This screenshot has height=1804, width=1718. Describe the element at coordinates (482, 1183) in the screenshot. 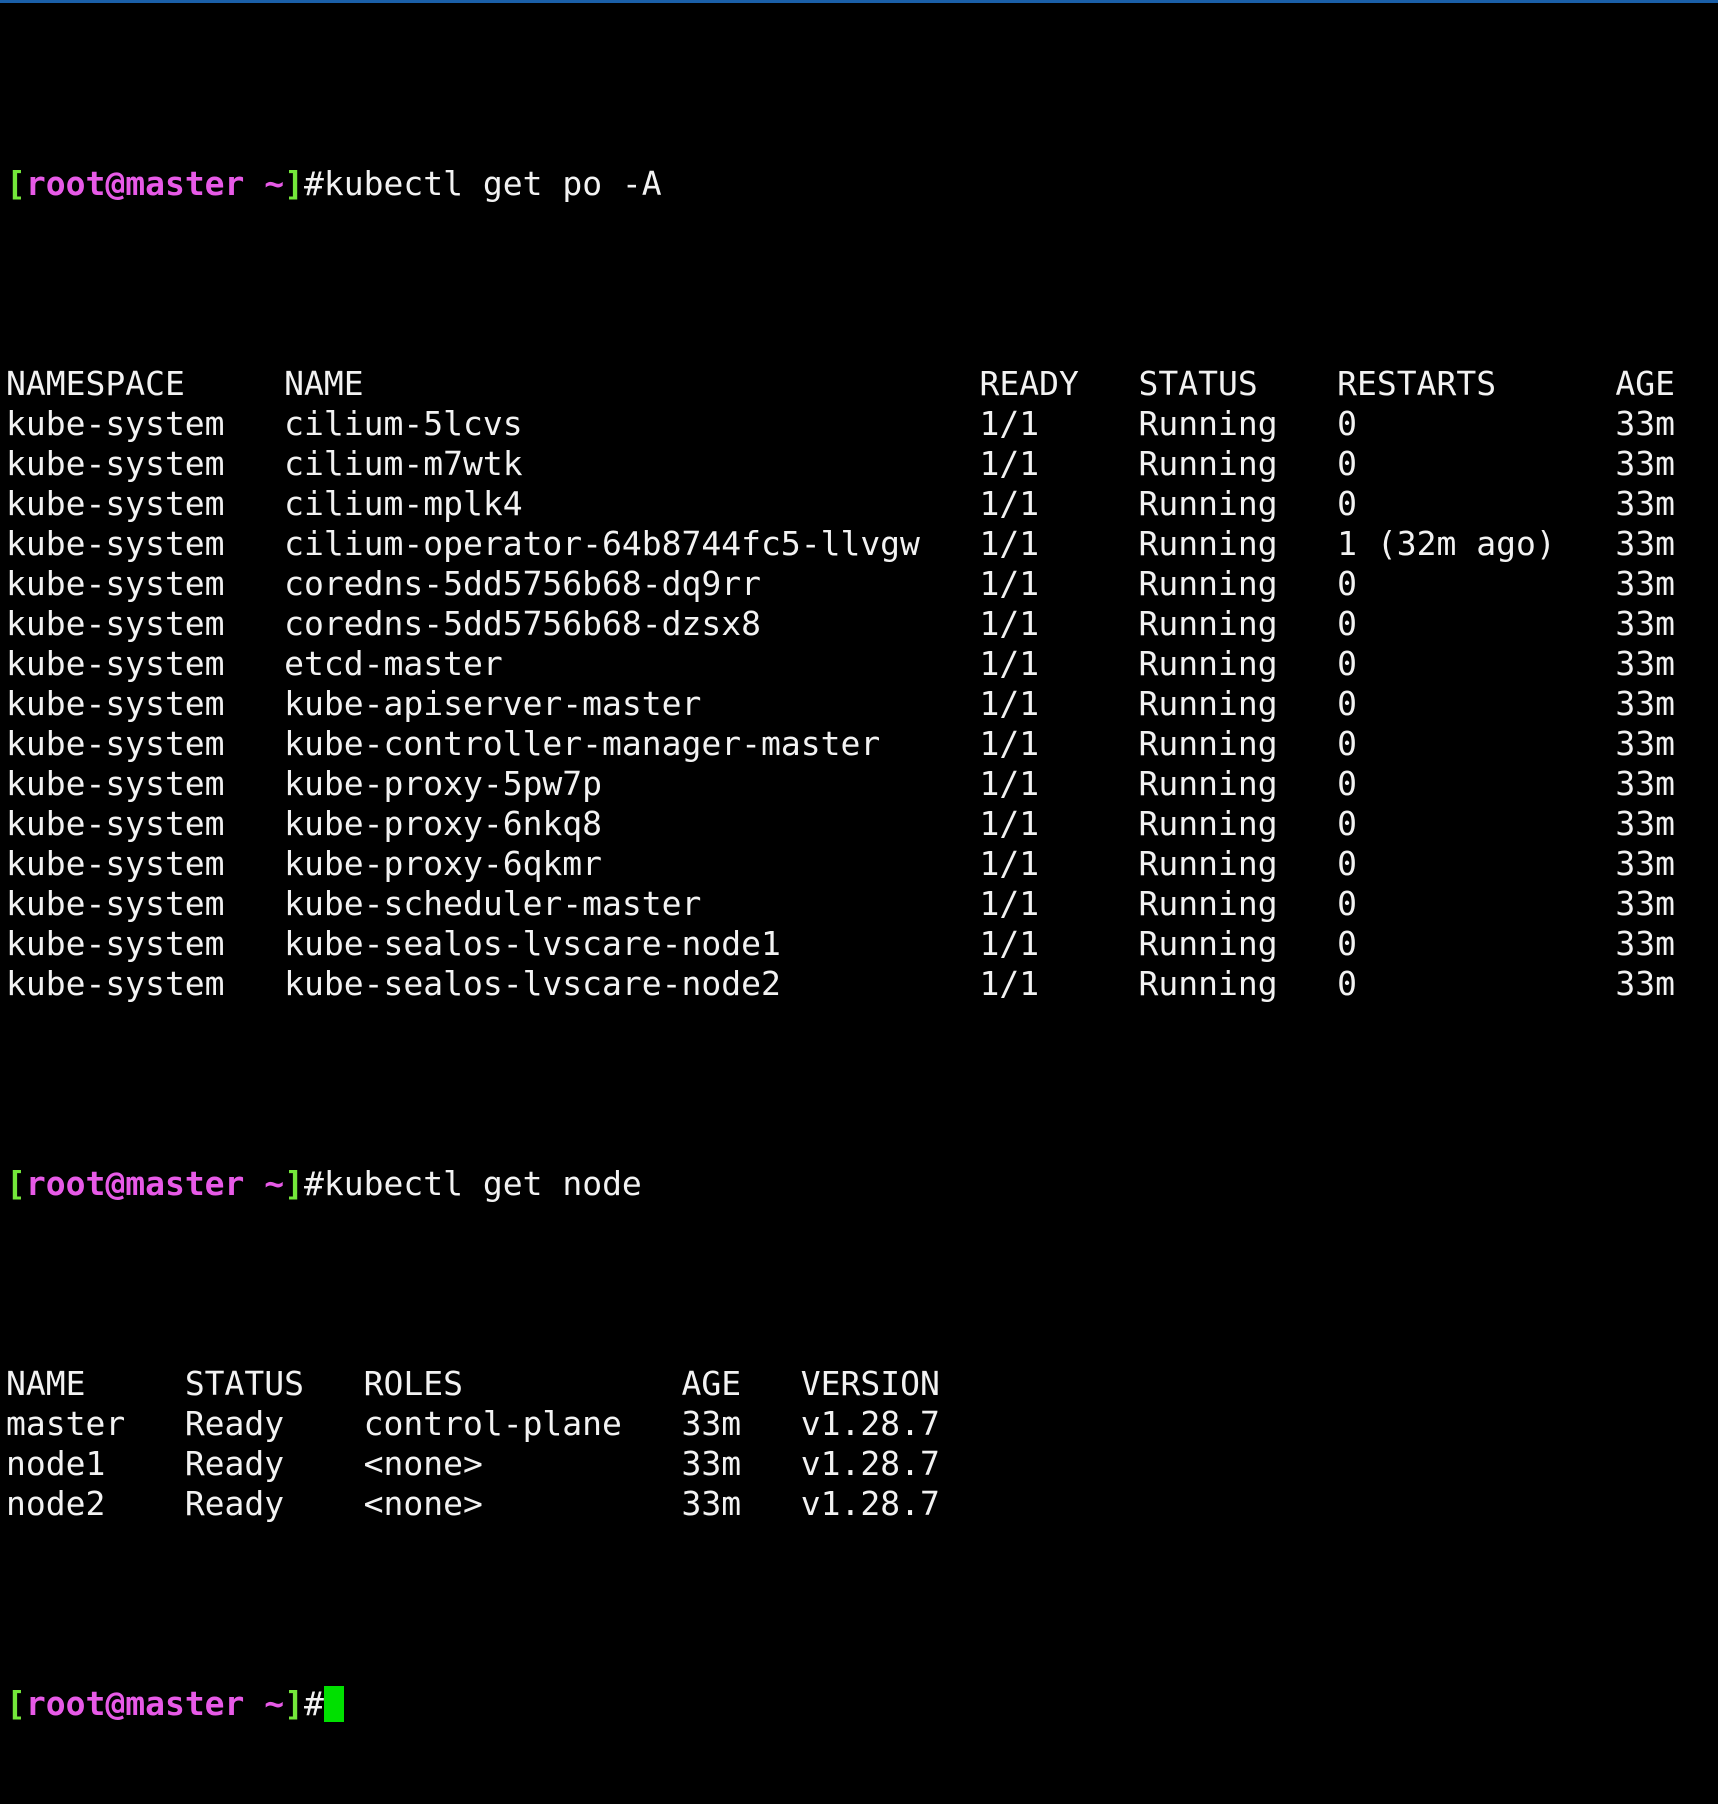

I see `command-text: kubectl get node` at that location.